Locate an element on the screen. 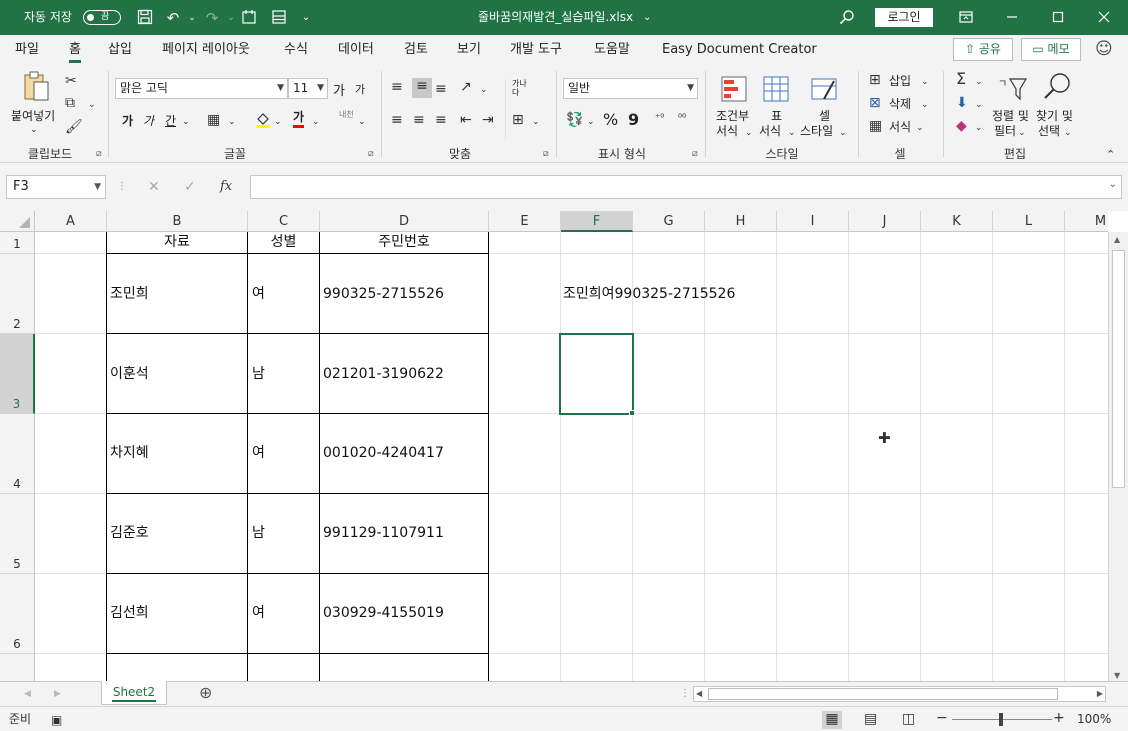  font-color-button: 가 is located at coordinates (299, 118).